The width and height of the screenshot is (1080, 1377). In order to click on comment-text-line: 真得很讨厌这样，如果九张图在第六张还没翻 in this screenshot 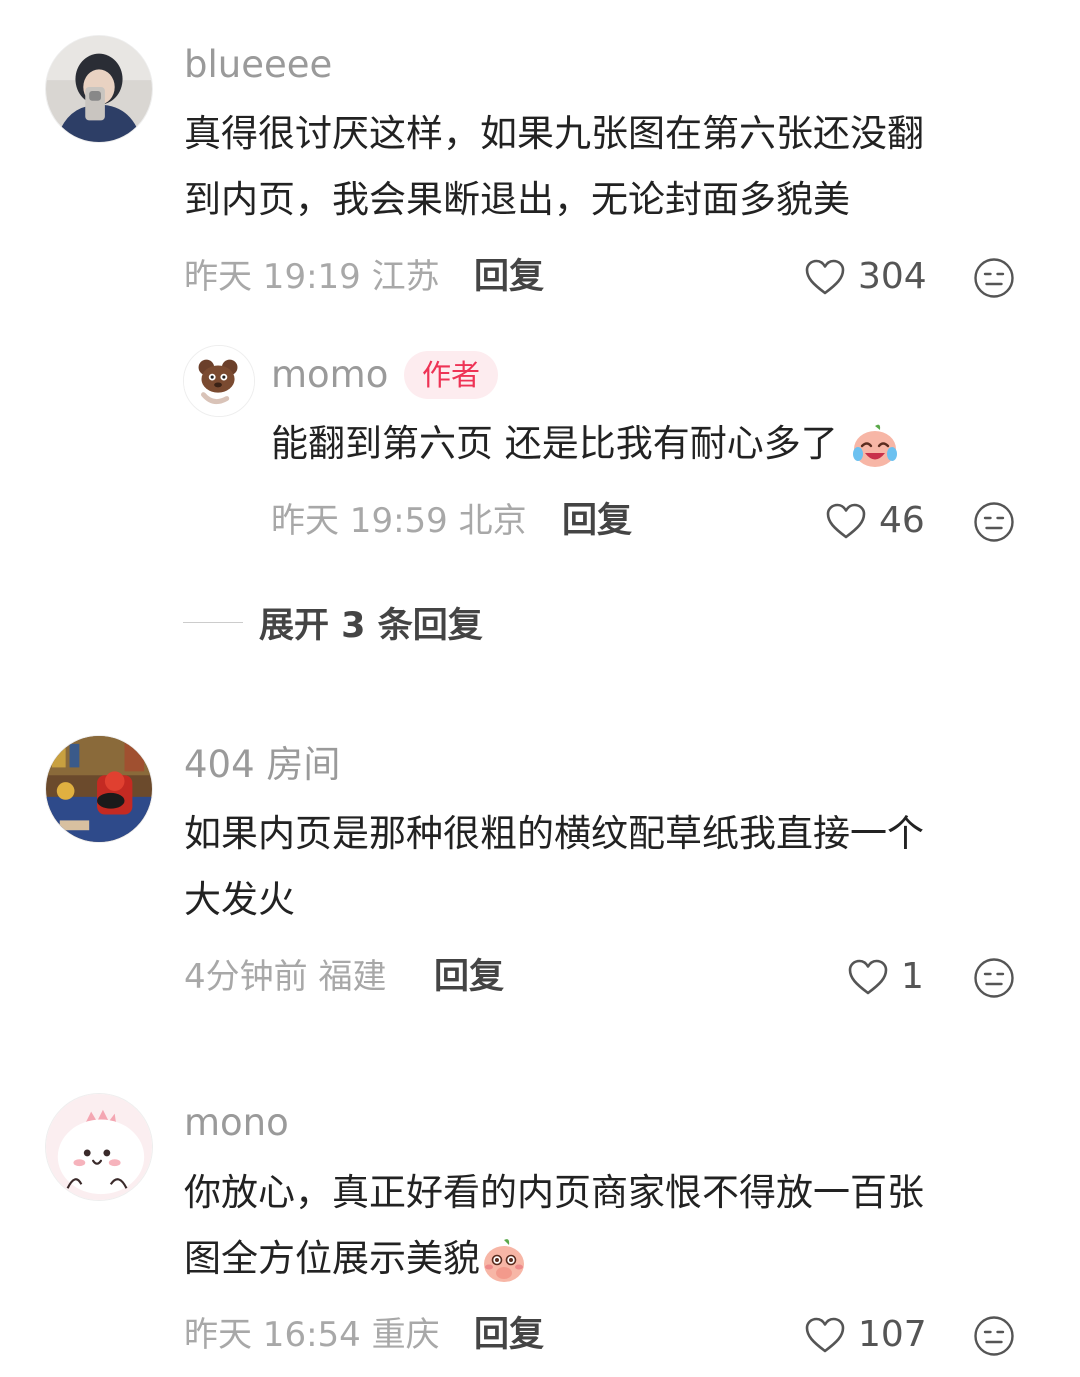, I will do `click(554, 133)`.